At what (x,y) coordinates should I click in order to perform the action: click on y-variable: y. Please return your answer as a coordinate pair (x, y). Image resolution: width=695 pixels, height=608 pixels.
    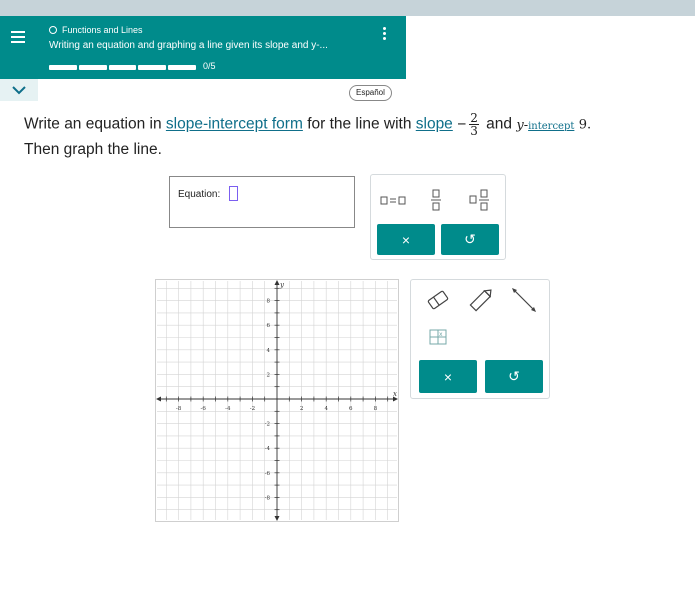
    Looking at the image, I should click on (520, 125).